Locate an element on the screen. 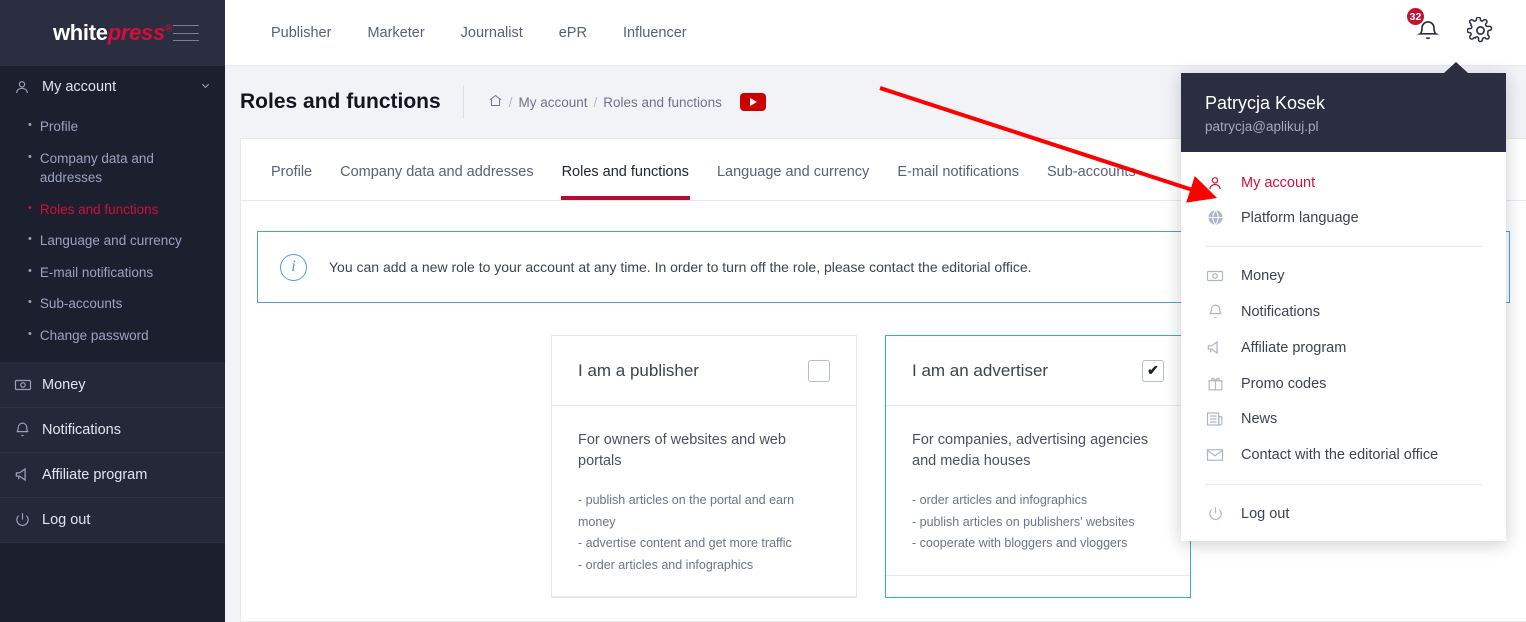 Image resolution: width=1526 pixels, height=622 pixels. dropdown-item-label: News is located at coordinates (1259, 419).